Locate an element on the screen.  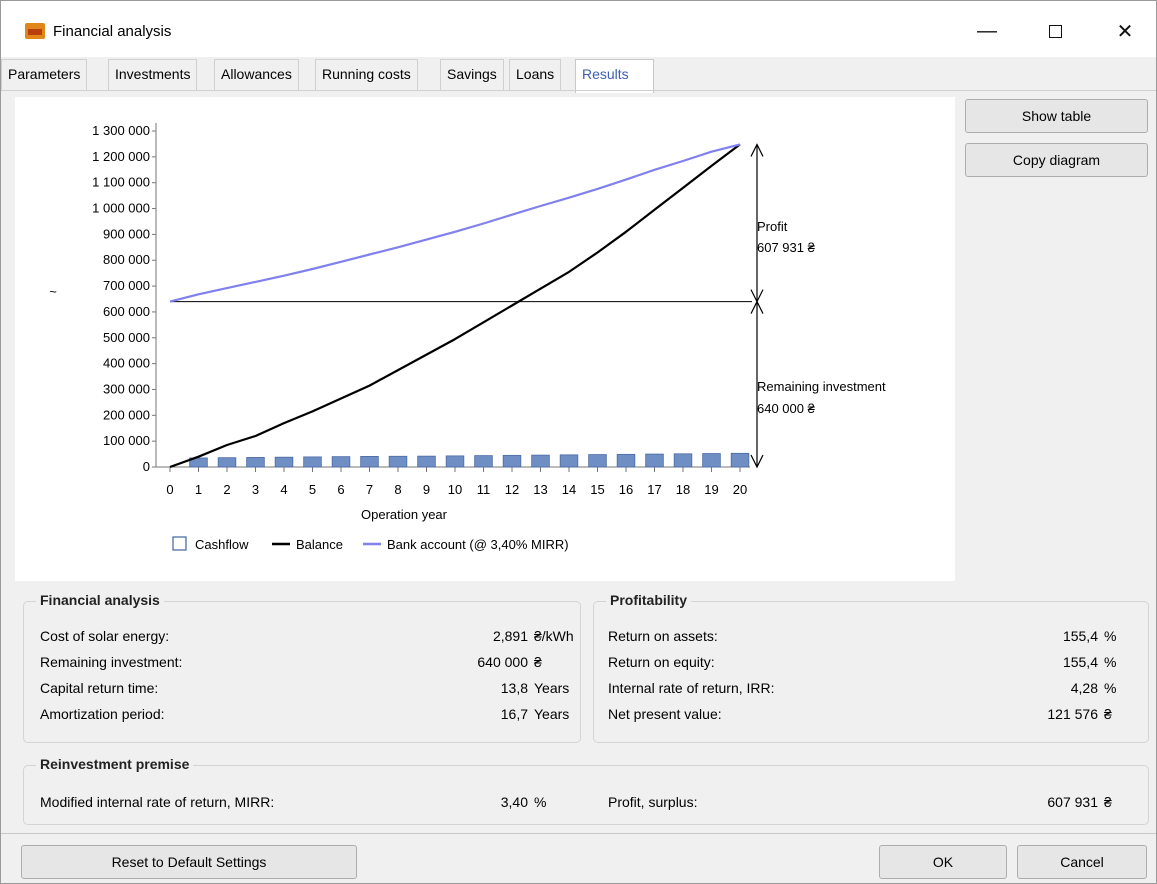
x-tick-label: 16 is located at coordinates (626, 489).